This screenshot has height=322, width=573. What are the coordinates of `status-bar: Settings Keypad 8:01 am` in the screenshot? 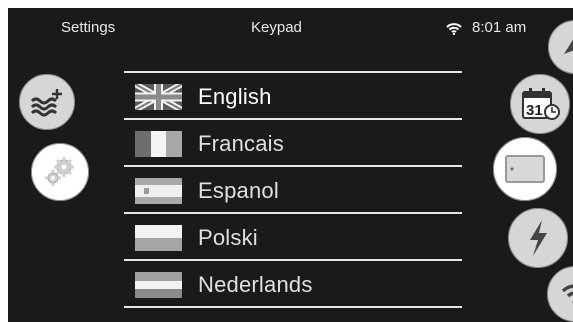 It's located at (290, 28).